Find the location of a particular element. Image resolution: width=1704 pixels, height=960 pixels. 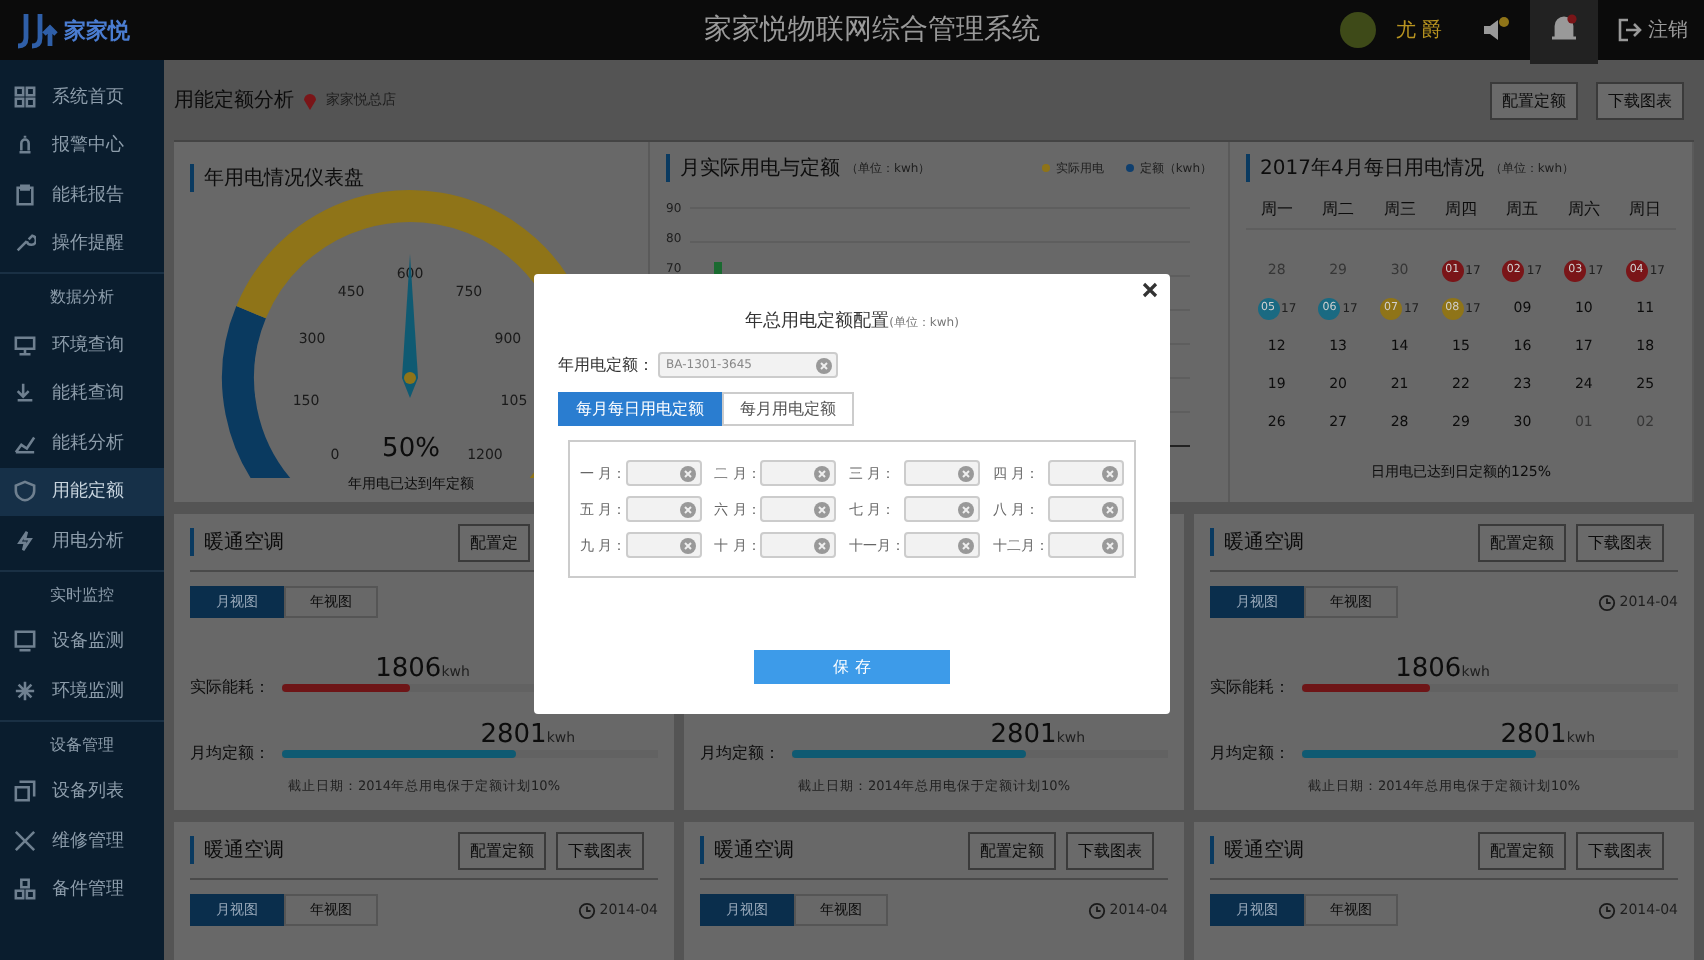

sidebar-item: 能耗分析 is located at coordinates (82, 442).